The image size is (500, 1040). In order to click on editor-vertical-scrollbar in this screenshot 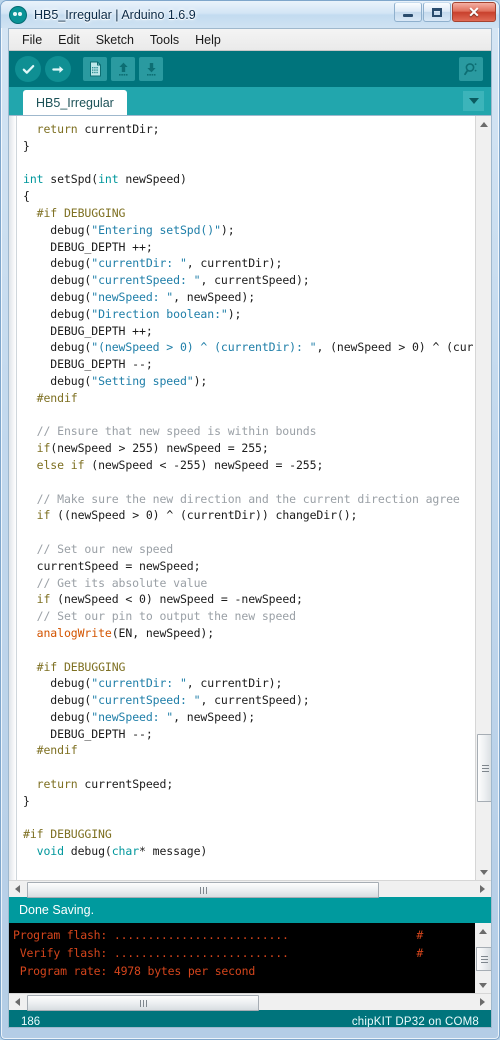, I will do `click(483, 498)`.